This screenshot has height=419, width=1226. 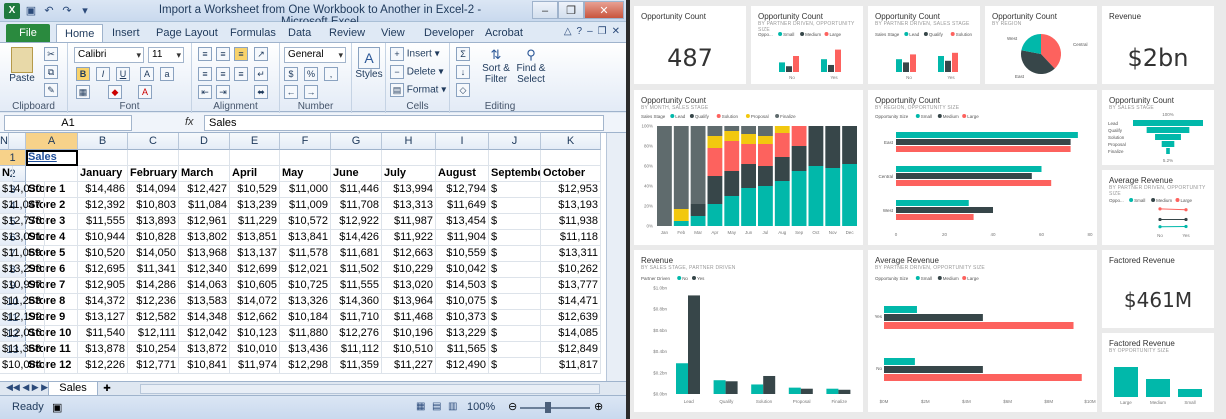 What do you see at coordinates (241, 54) in the screenshot?
I see `align-bottom-icon: ≡` at bounding box center [241, 54].